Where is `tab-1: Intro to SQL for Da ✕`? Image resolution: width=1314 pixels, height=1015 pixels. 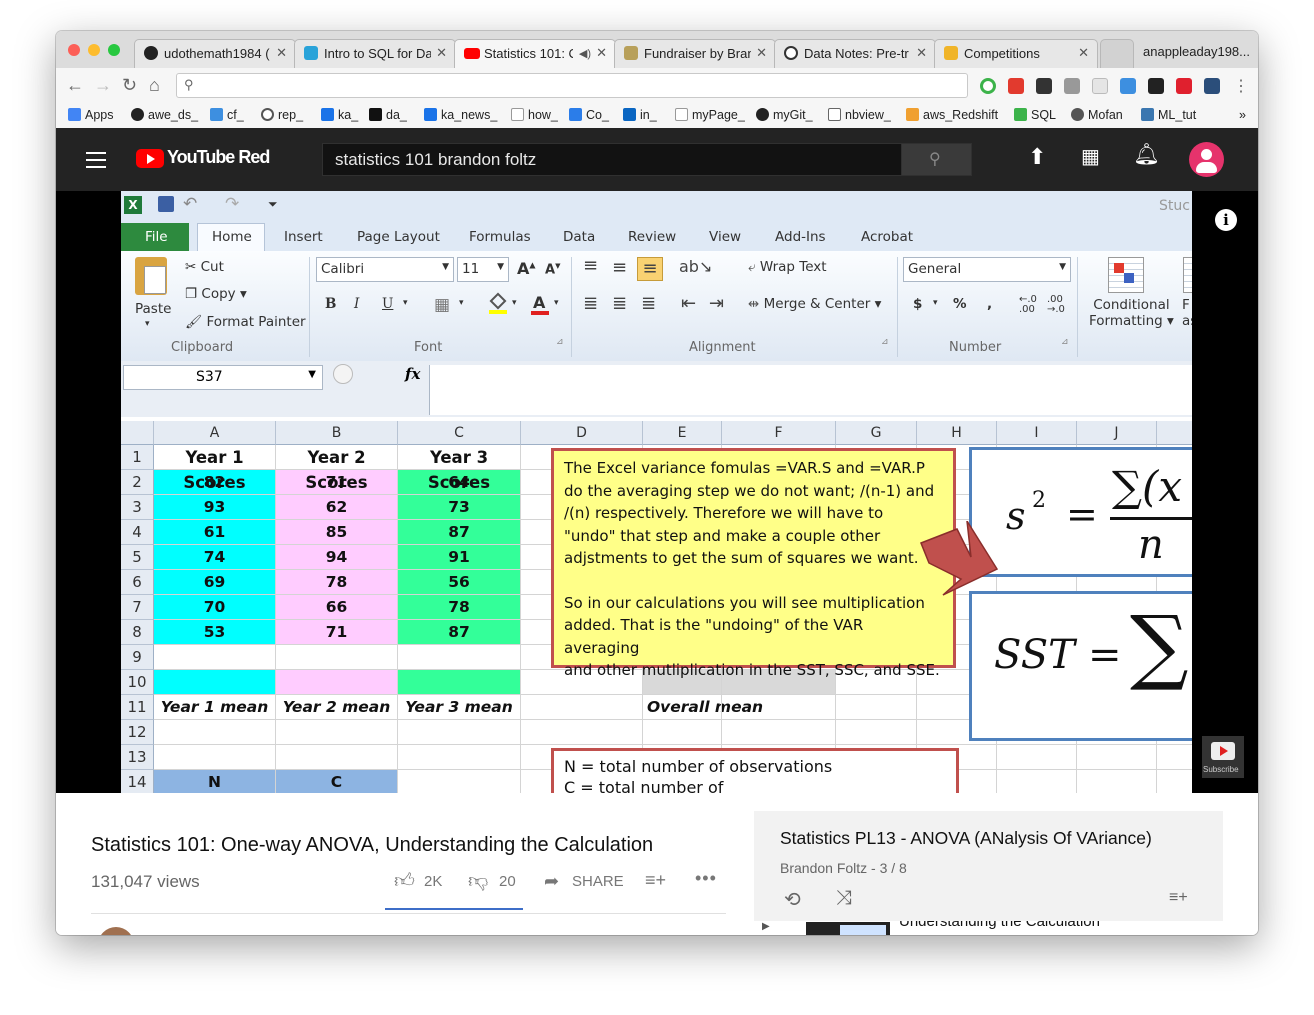
tab-1: Intro to SQL for Da ✕ is located at coordinates (375, 53).